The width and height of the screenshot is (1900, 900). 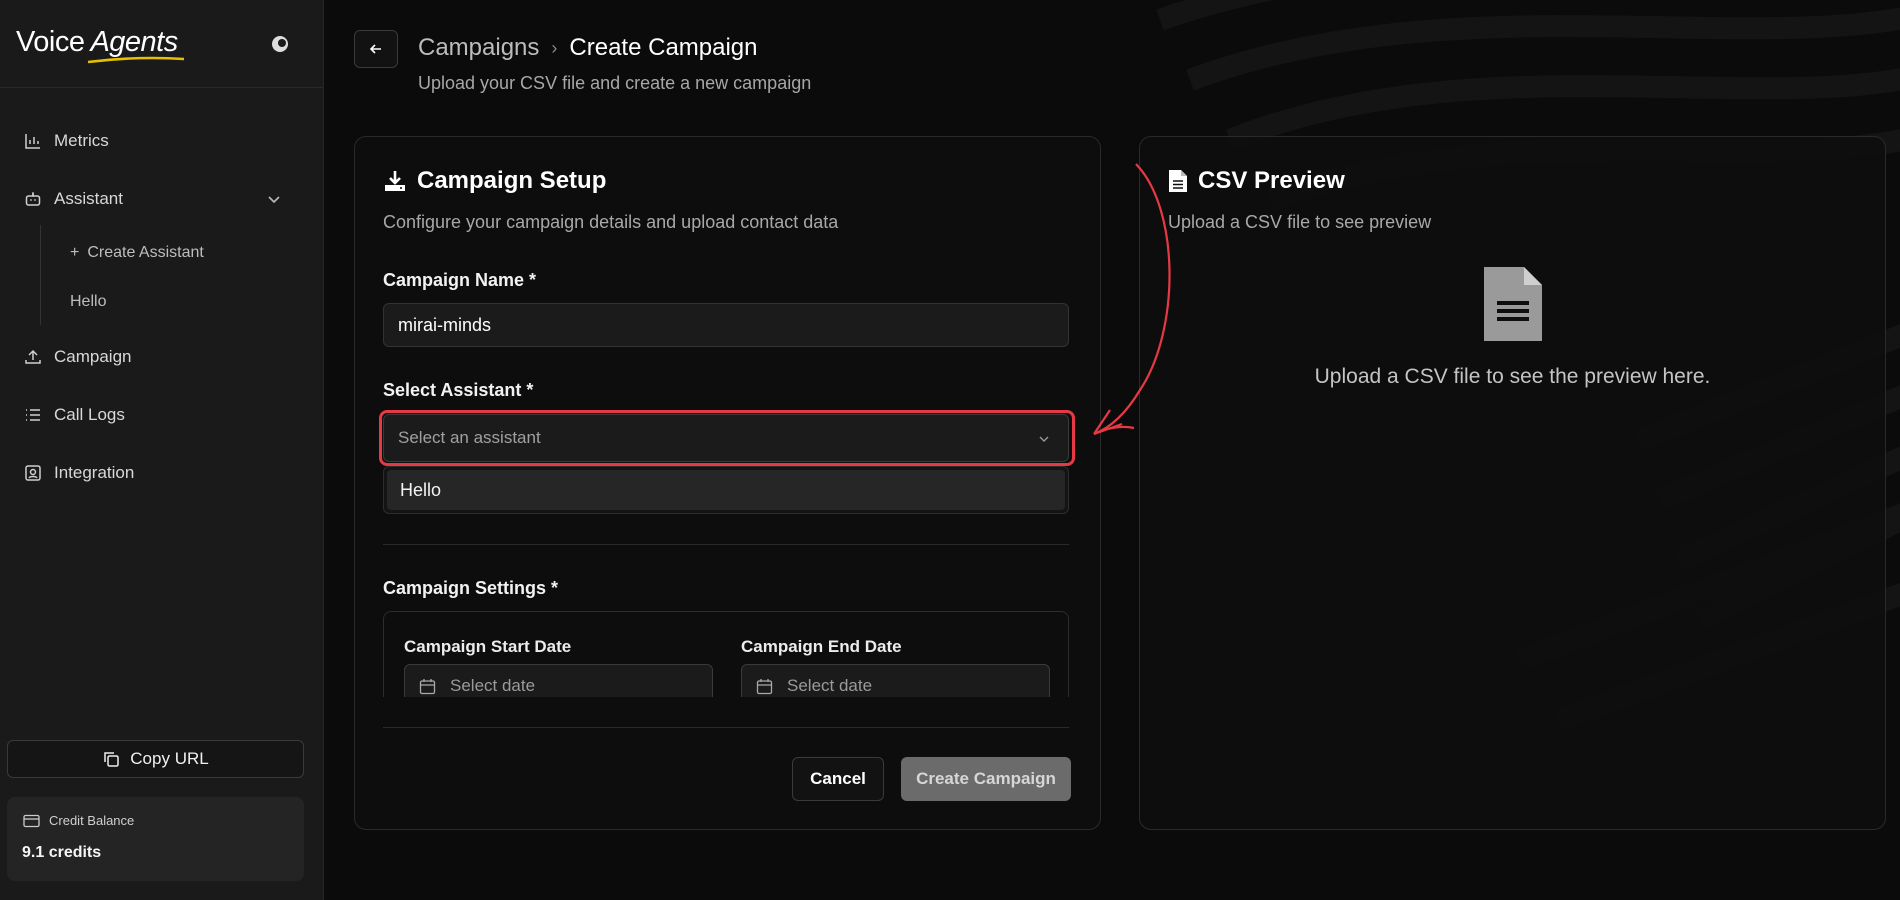 What do you see at coordinates (50, 42) in the screenshot?
I see `logo-word-voice: Voice` at bounding box center [50, 42].